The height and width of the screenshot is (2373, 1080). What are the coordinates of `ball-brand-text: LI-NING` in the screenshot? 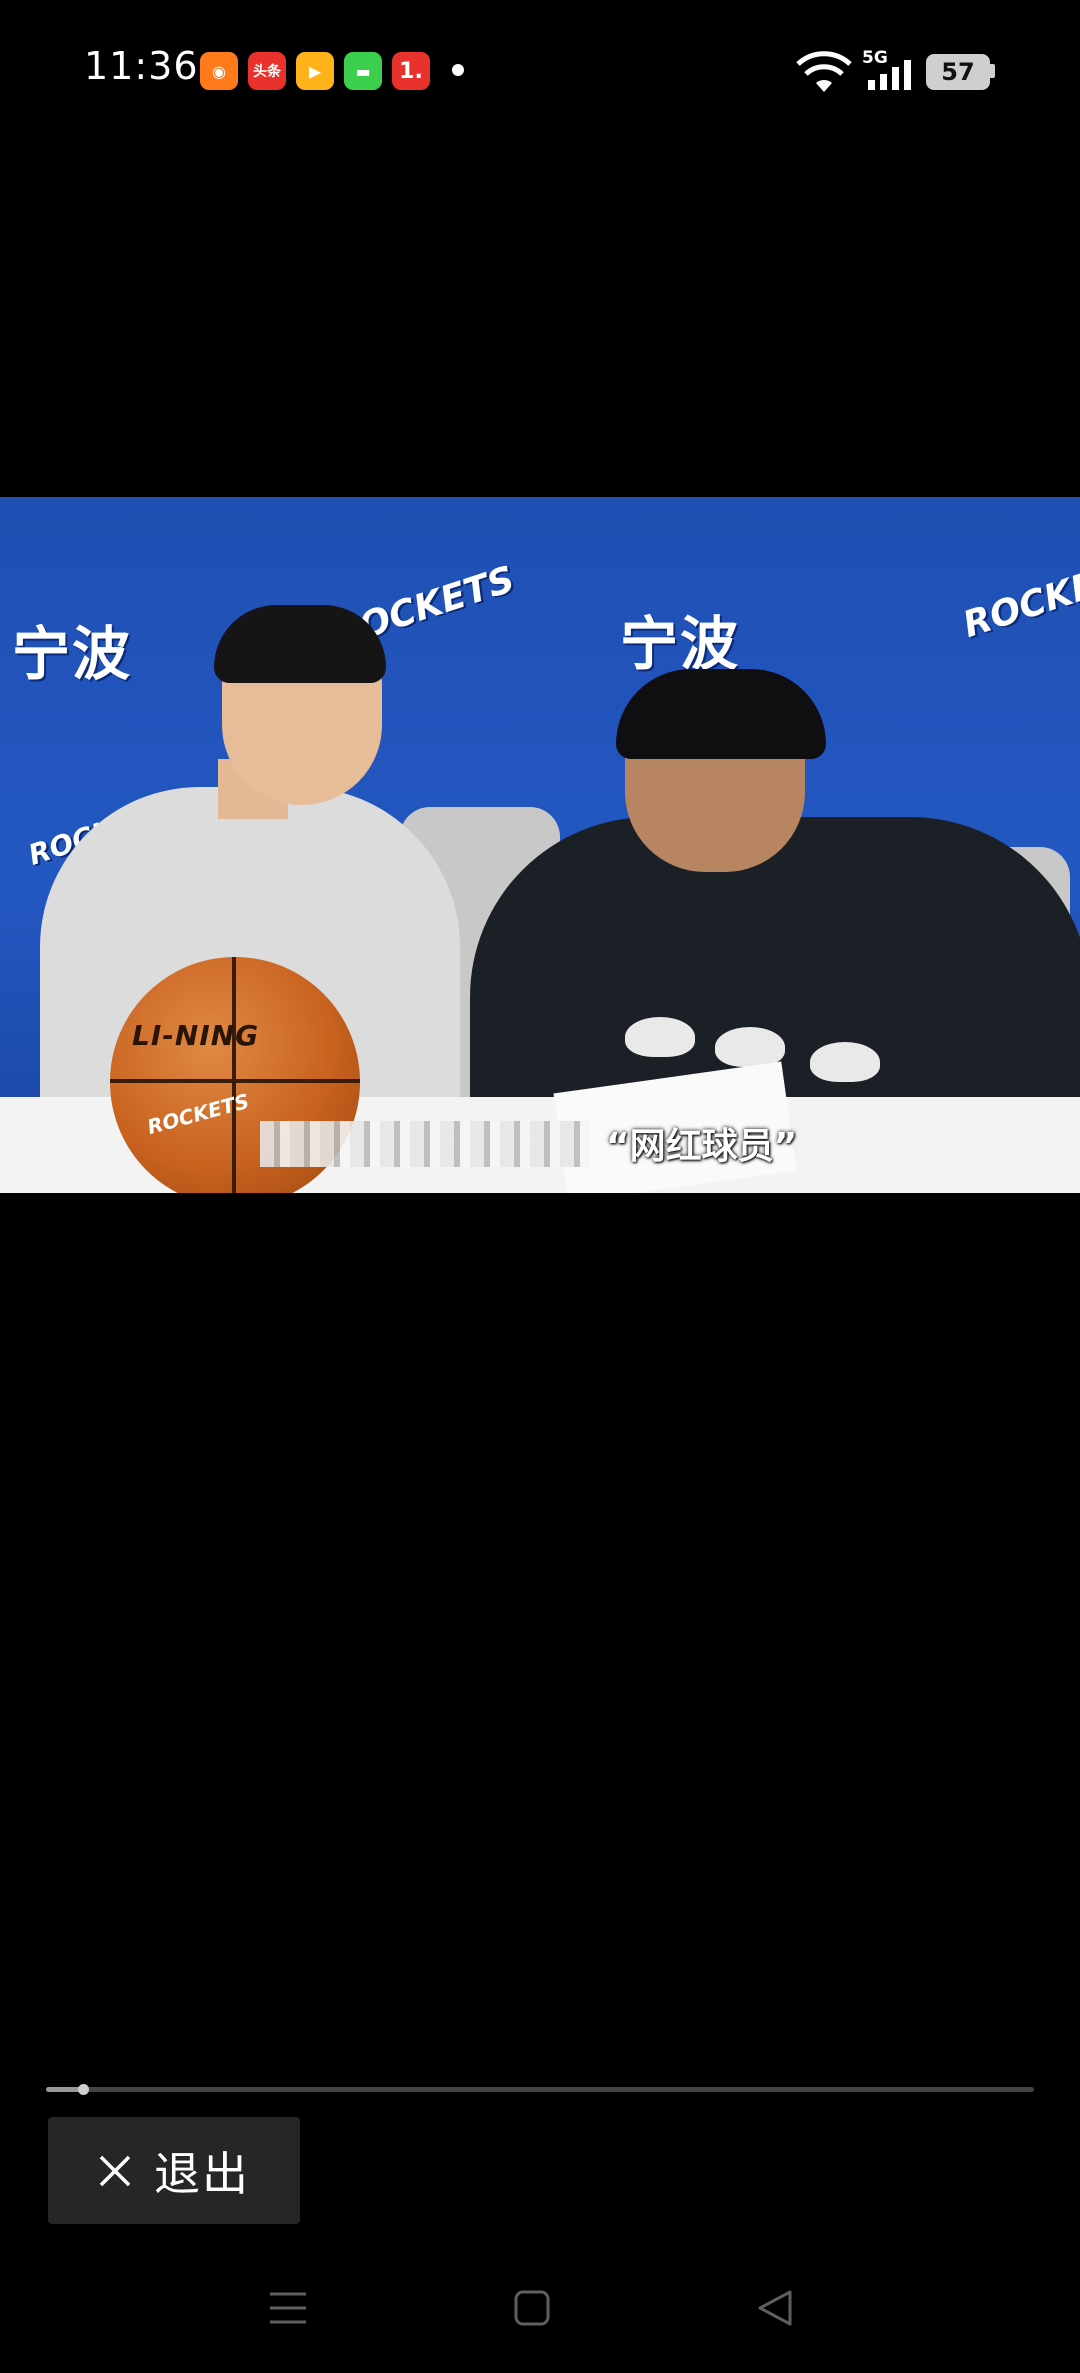 It's located at (196, 1035).